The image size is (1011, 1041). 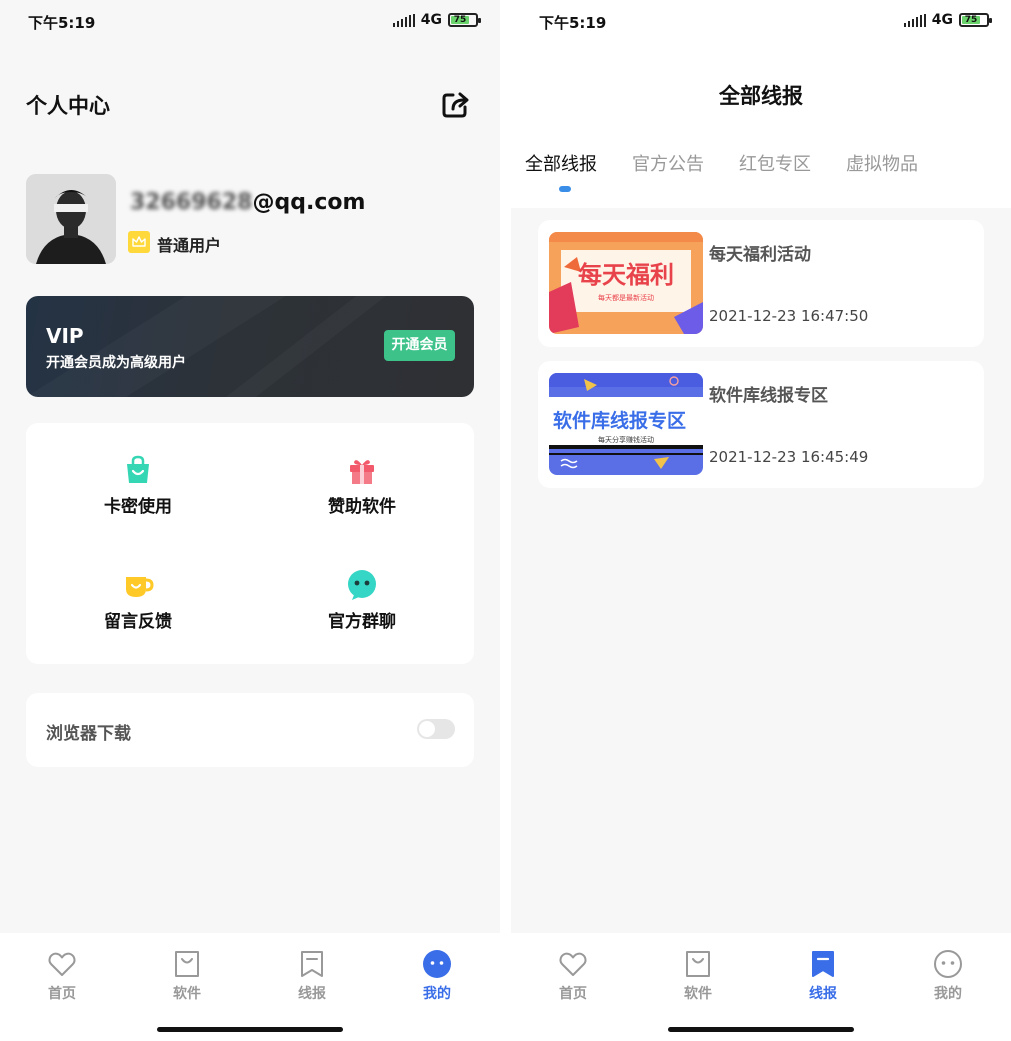 I want to click on setting-label: 浏览器下载, so click(x=88, y=734).